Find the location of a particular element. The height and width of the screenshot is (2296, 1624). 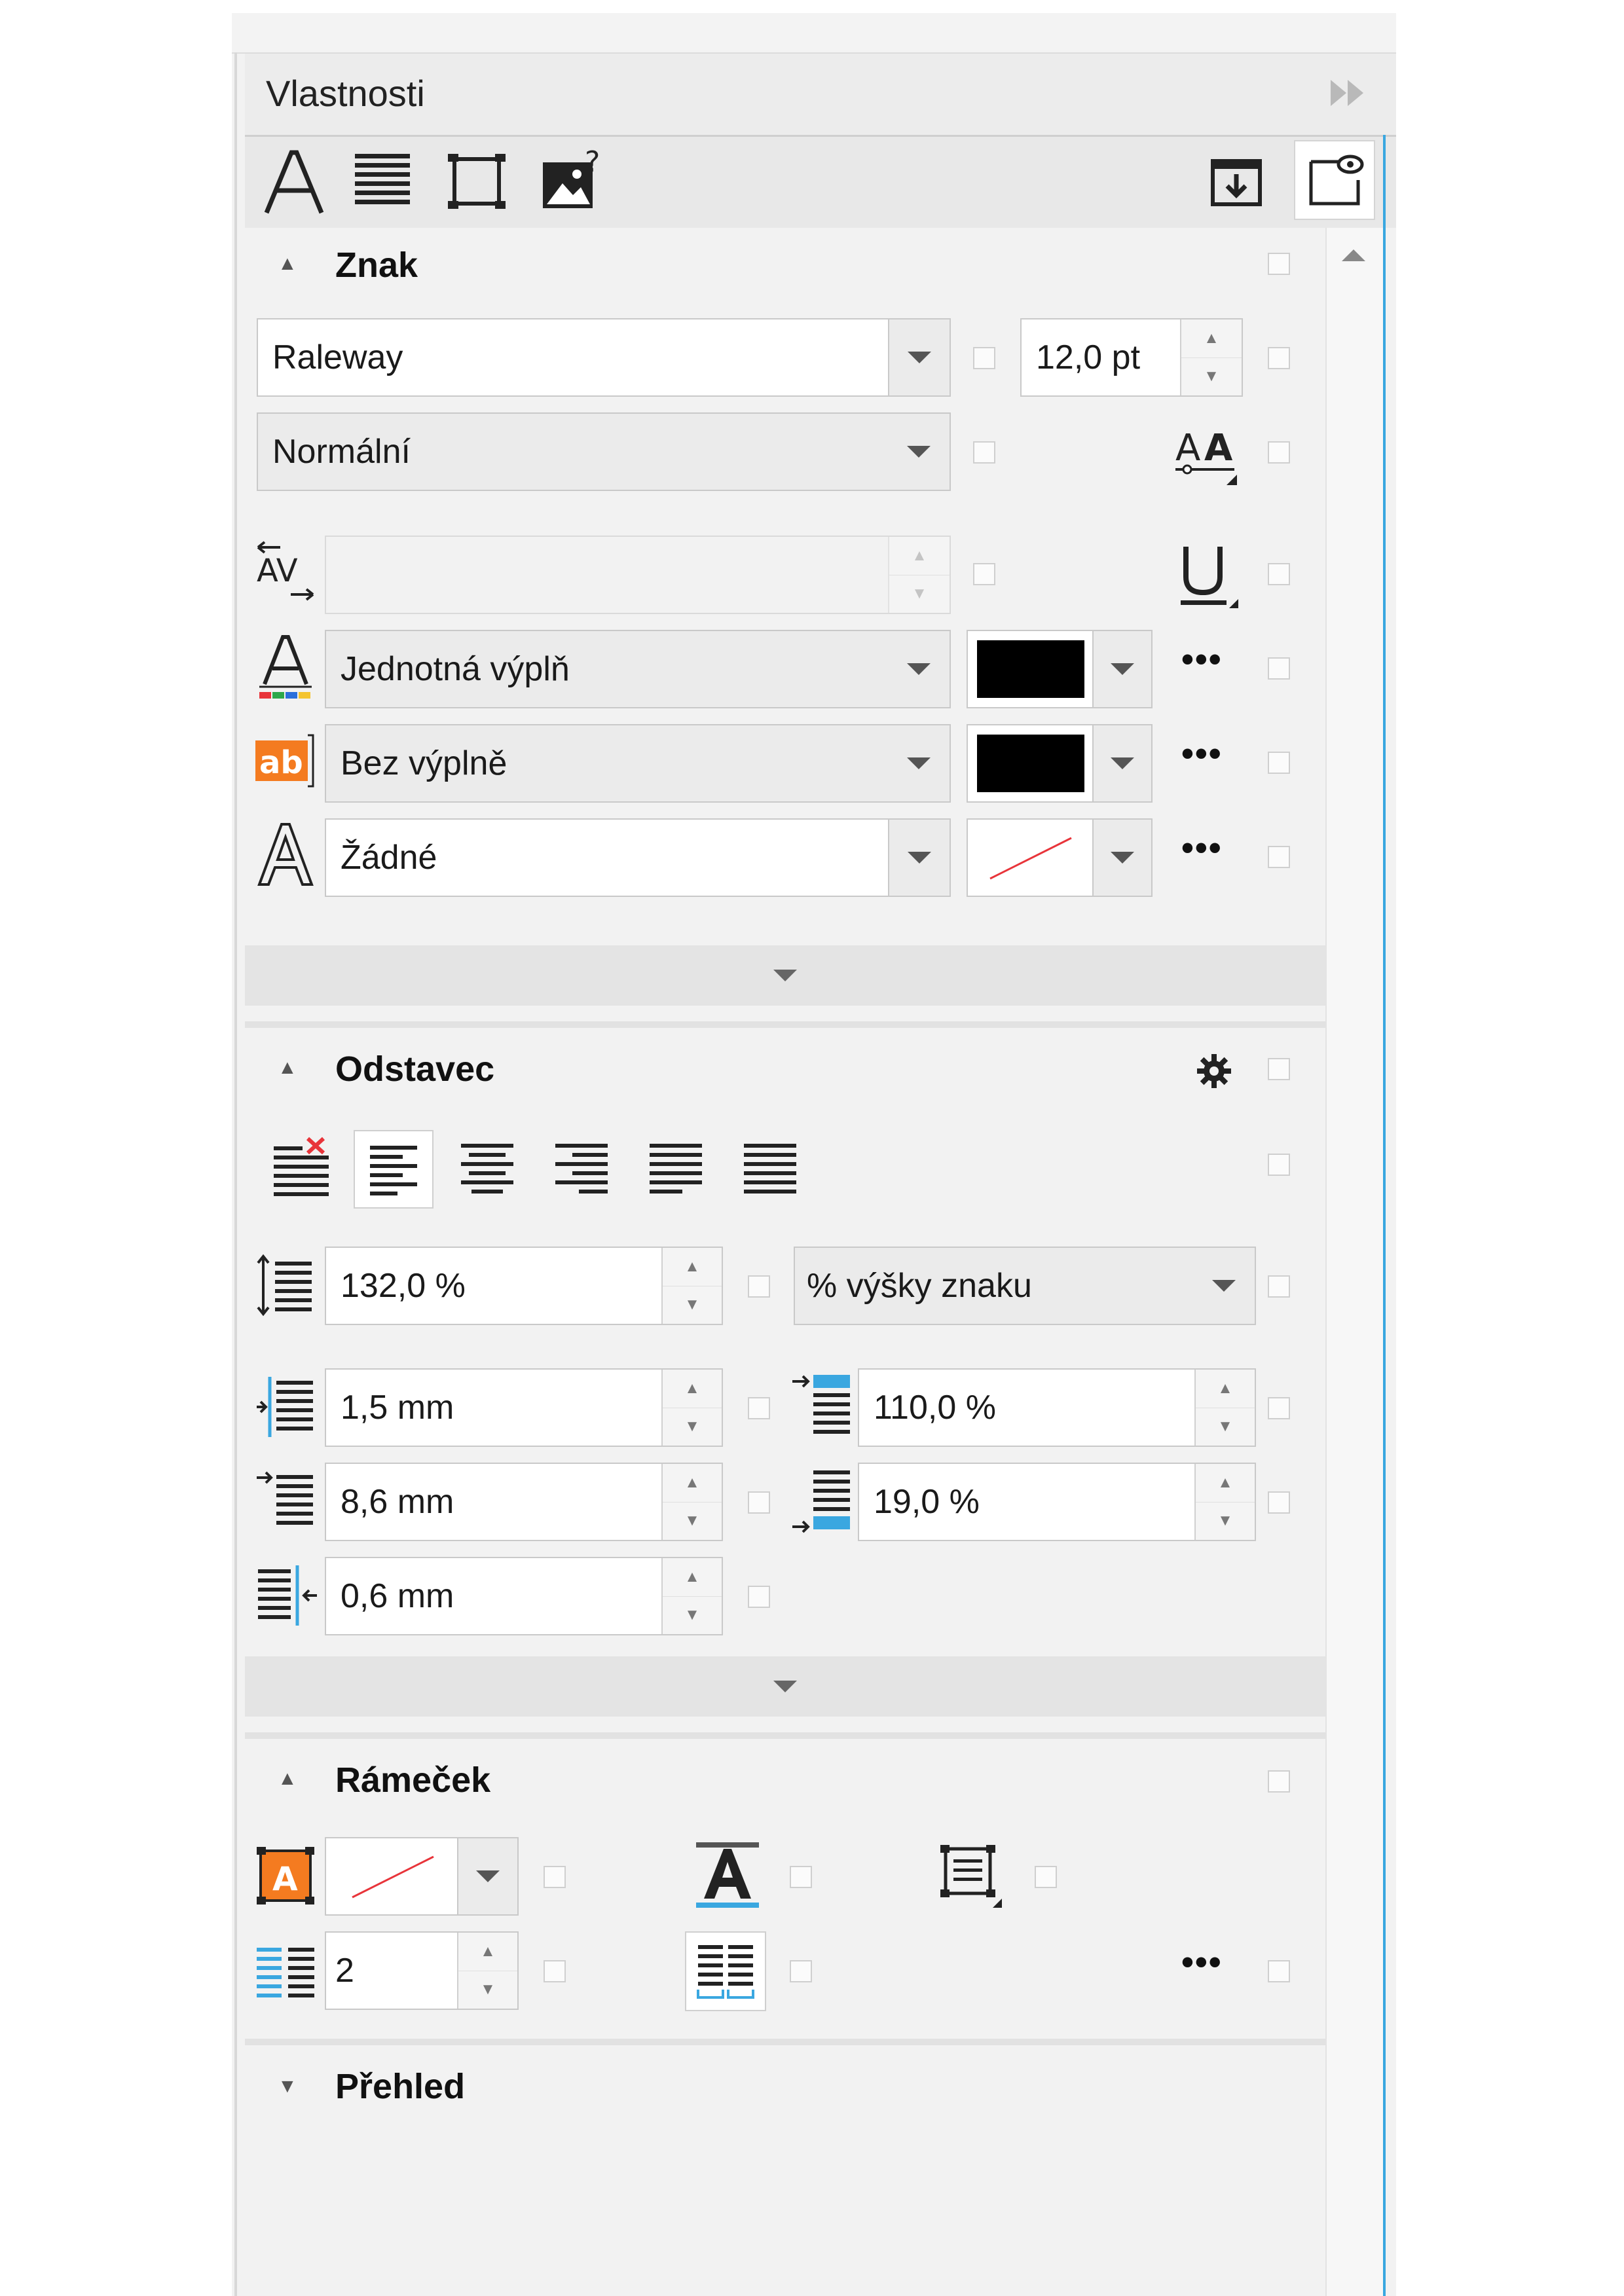

text-outline-color-dropdown-button is located at coordinates (1121, 858).